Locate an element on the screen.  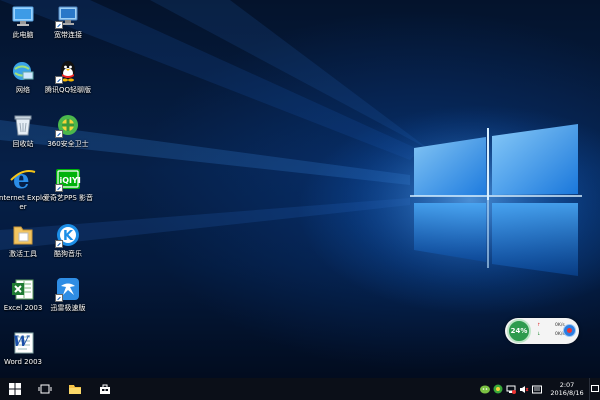
xunlei-icon is located at coordinates (68, 289).